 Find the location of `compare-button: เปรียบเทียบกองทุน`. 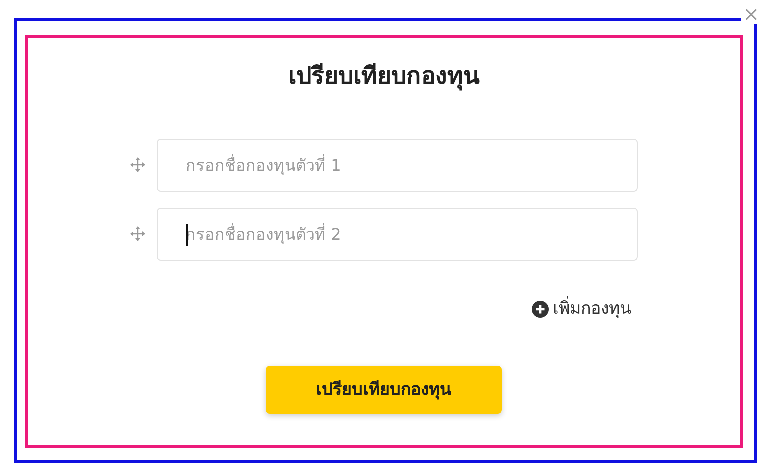

compare-button: เปรียบเทียบกองทุน is located at coordinates (384, 390).